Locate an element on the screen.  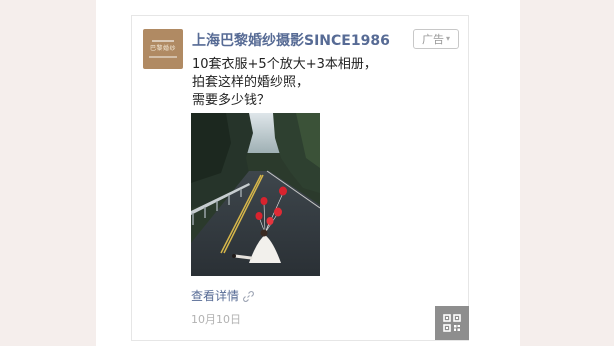
avatar-logo-text: 巴黎婚纱 is located at coordinates (162, 48).